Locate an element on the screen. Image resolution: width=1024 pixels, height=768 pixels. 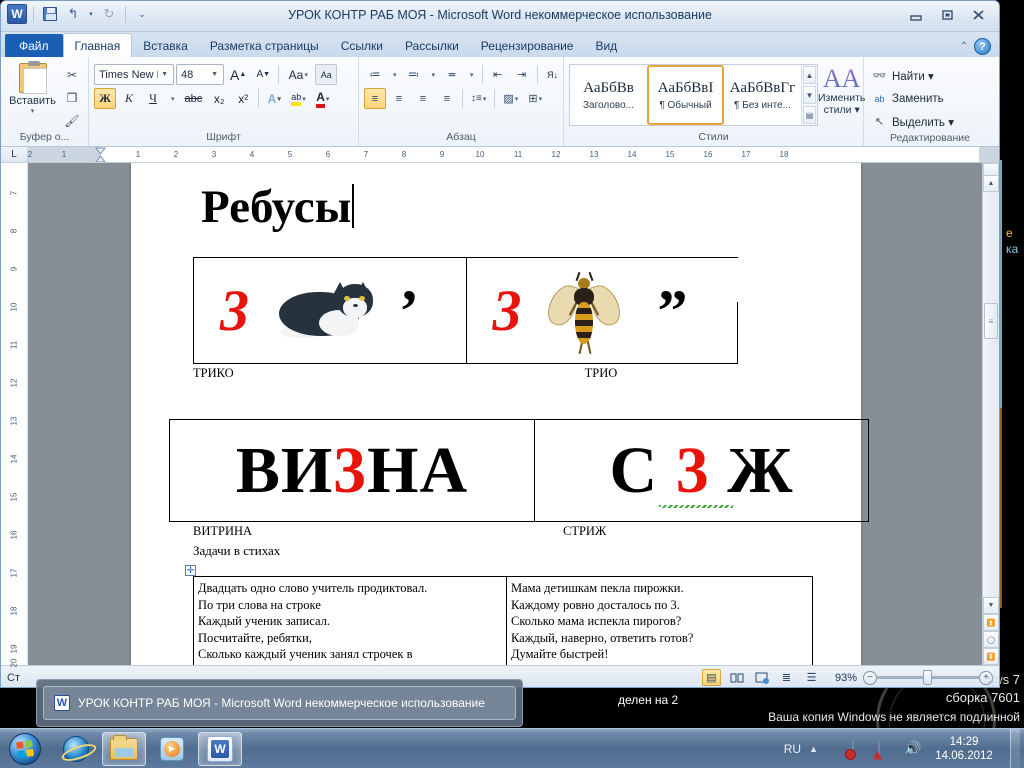
next-page-icon: ⏬ is located at coordinates (991, 656).